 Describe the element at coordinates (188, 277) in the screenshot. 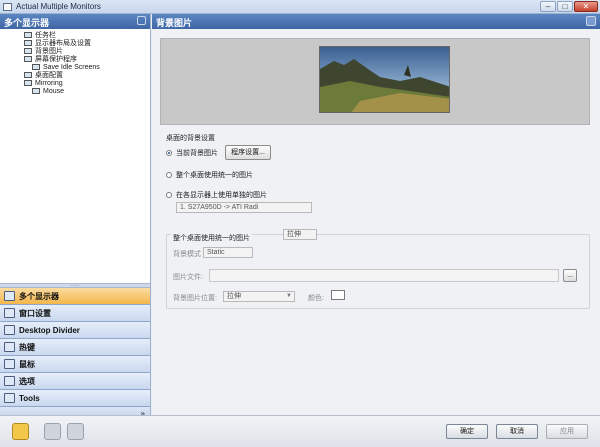

I see `image-file-label: 图片文件:` at that location.